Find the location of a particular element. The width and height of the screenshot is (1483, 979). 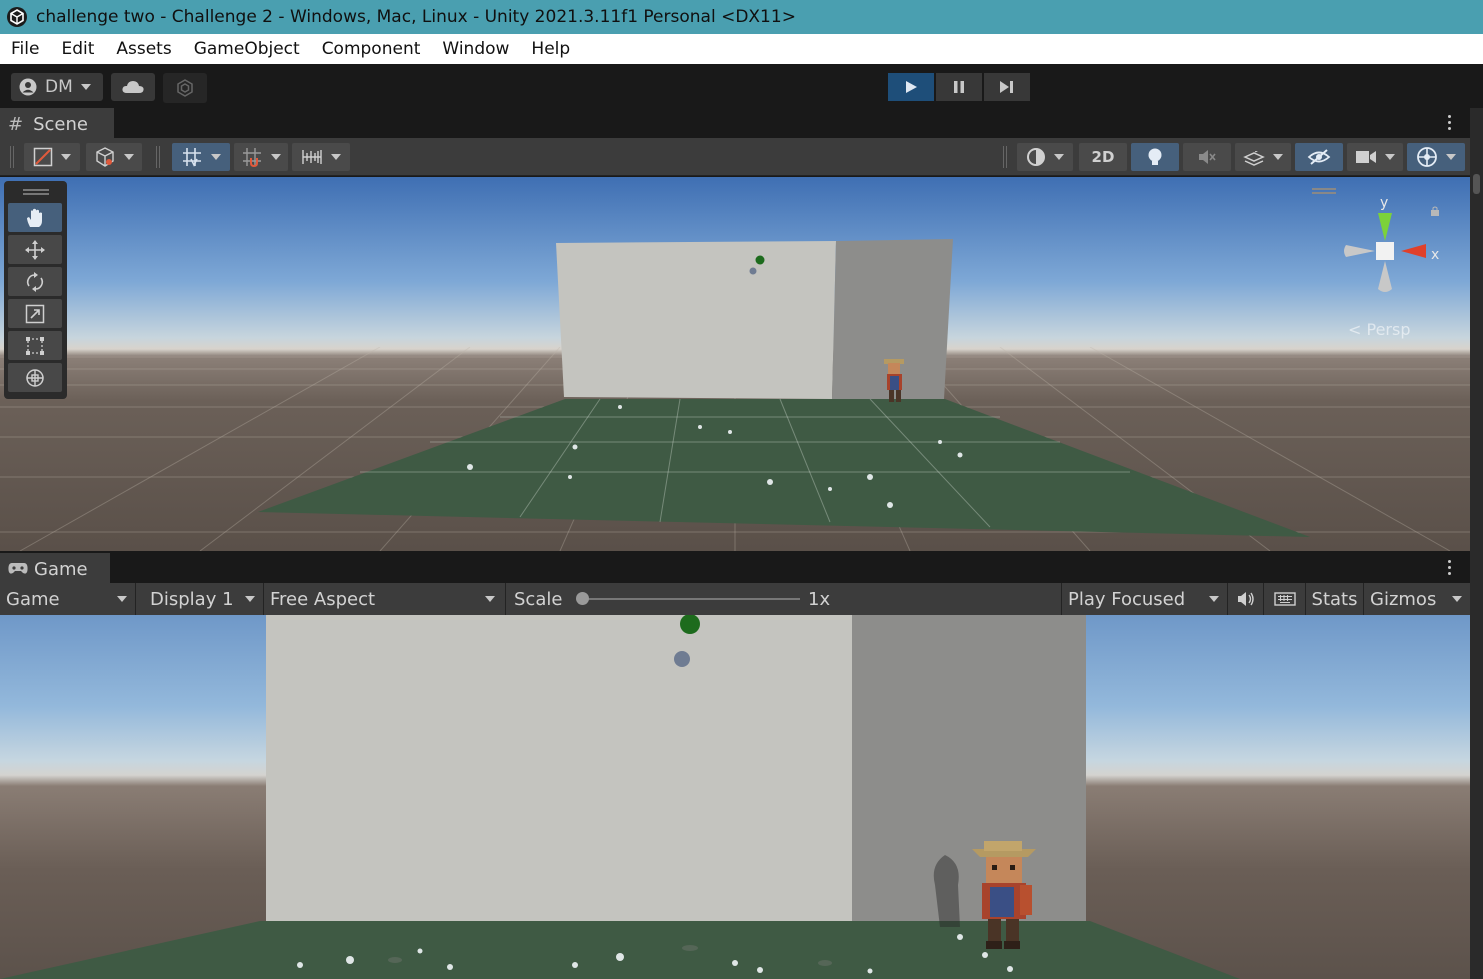

projection-text: Persp is located at coordinates (1388, 329).